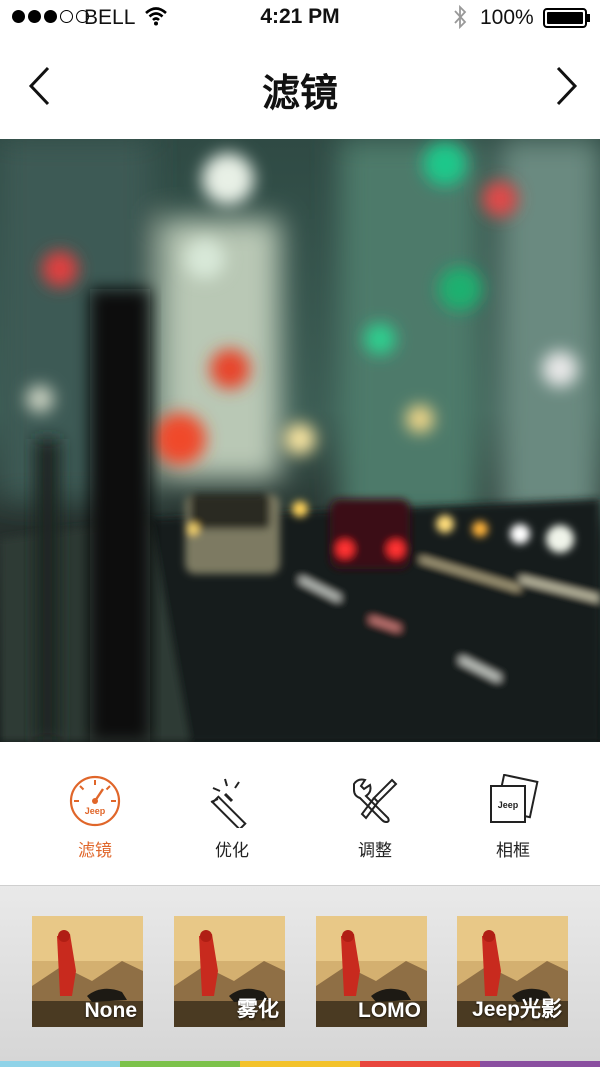 The width and height of the screenshot is (600, 1067). Describe the element at coordinates (507, 17) in the screenshot. I see `battery-percentage: 100%` at that location.